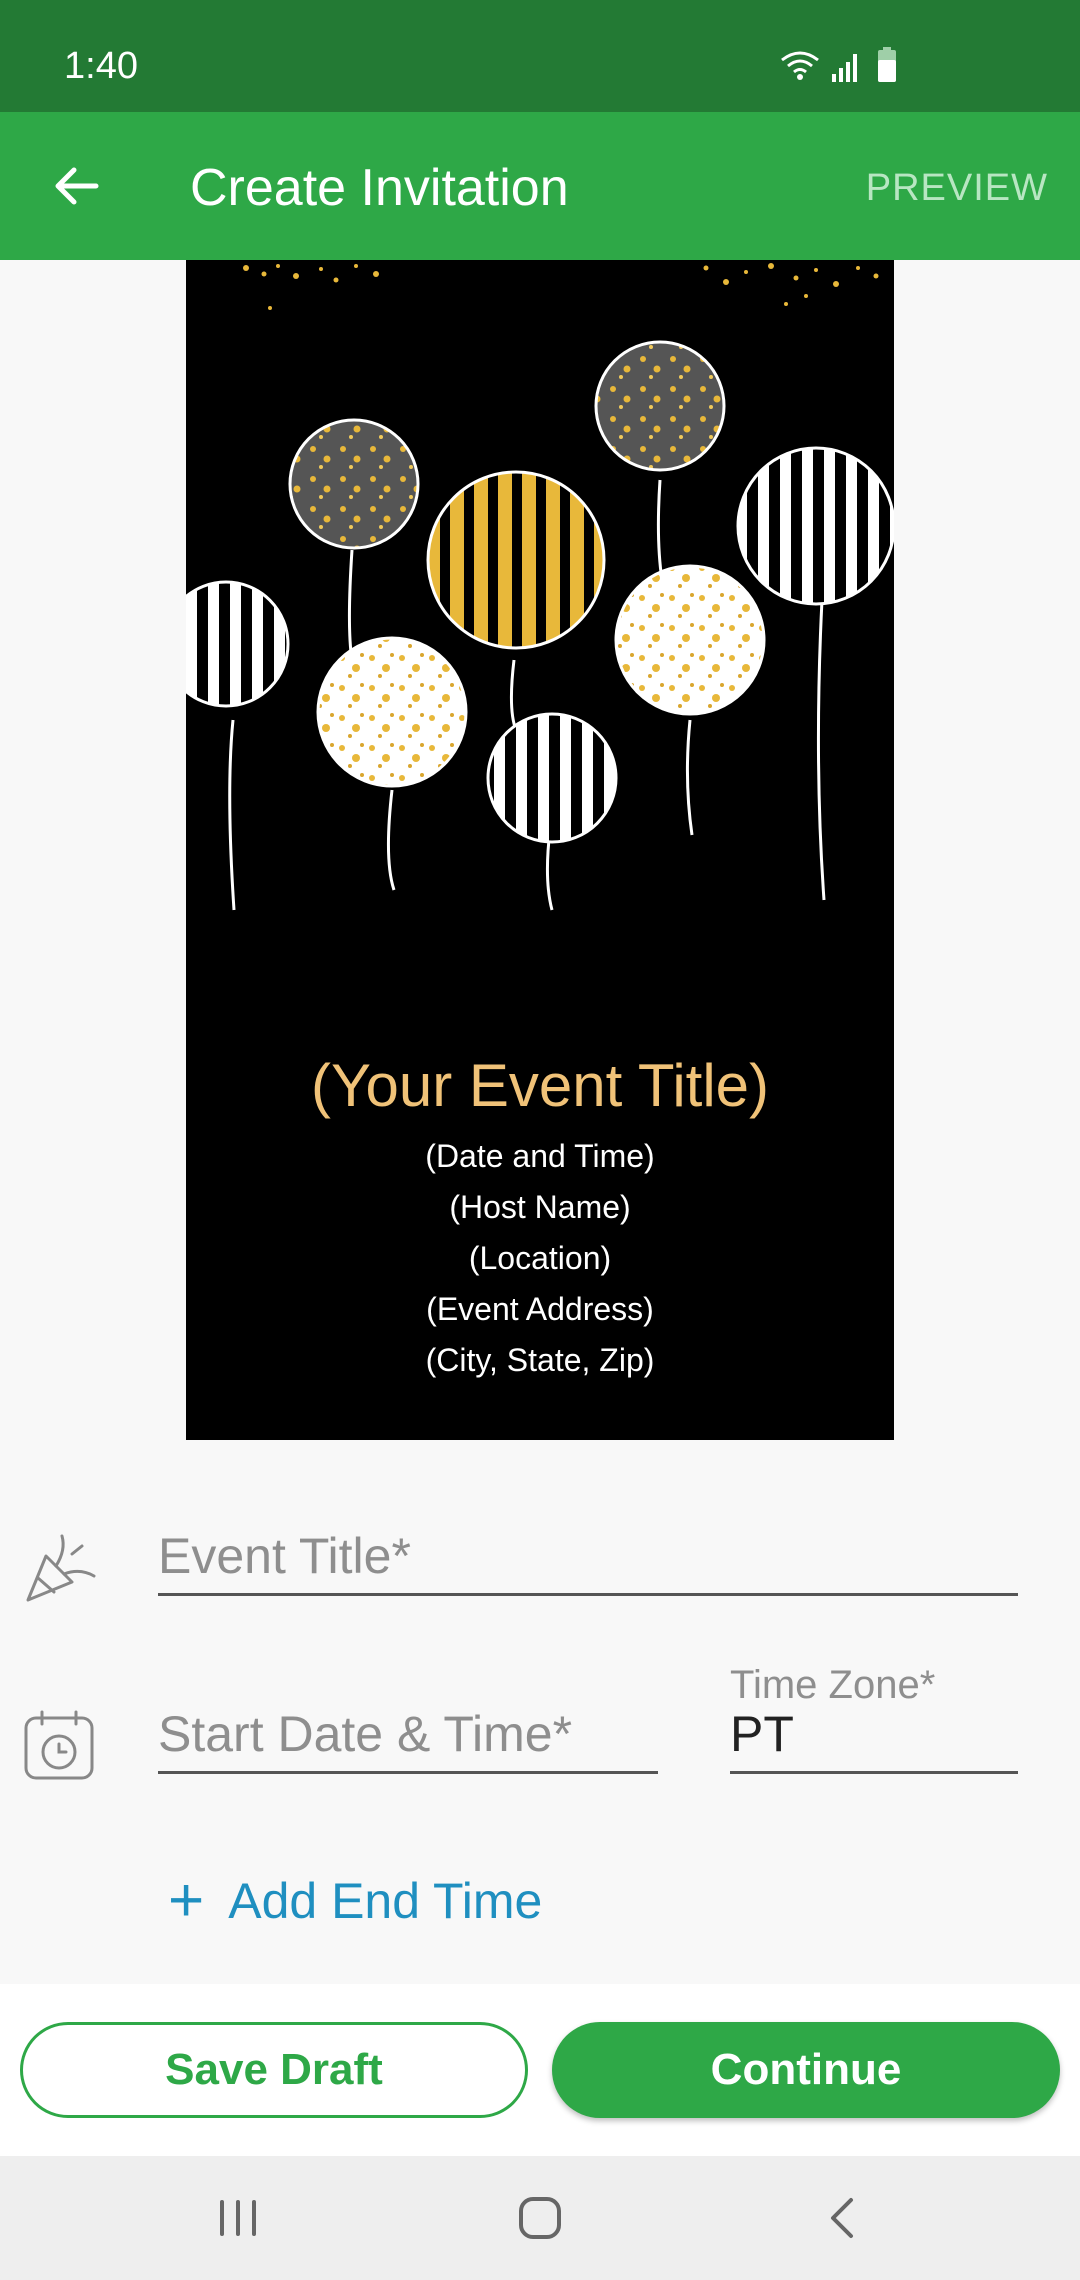  I want to click on start-date-time-placeholder: Start Date & Time*, so click(365, 1734).